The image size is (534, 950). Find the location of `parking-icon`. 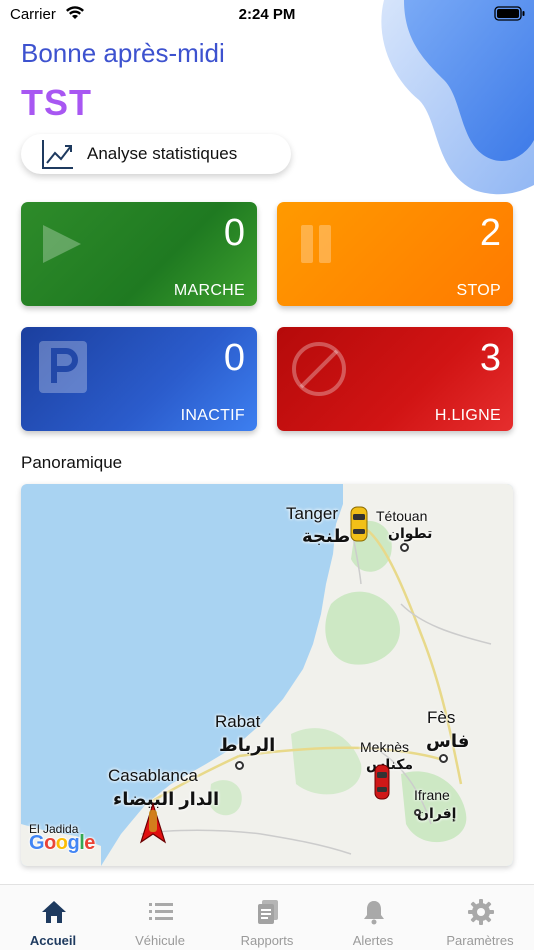

parking-icon is located at coordinates (63, 367).